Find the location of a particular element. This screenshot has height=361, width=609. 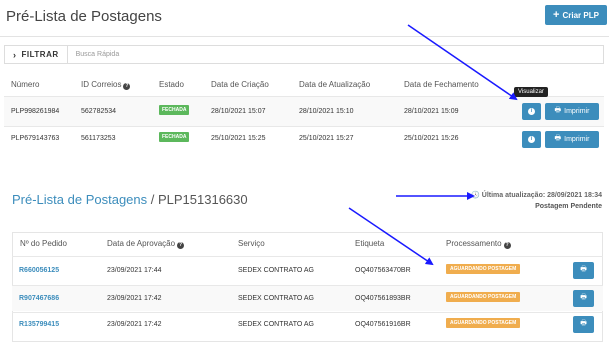

page-title: Pré-Lista de Postagens is located at coordinates (84, 16).